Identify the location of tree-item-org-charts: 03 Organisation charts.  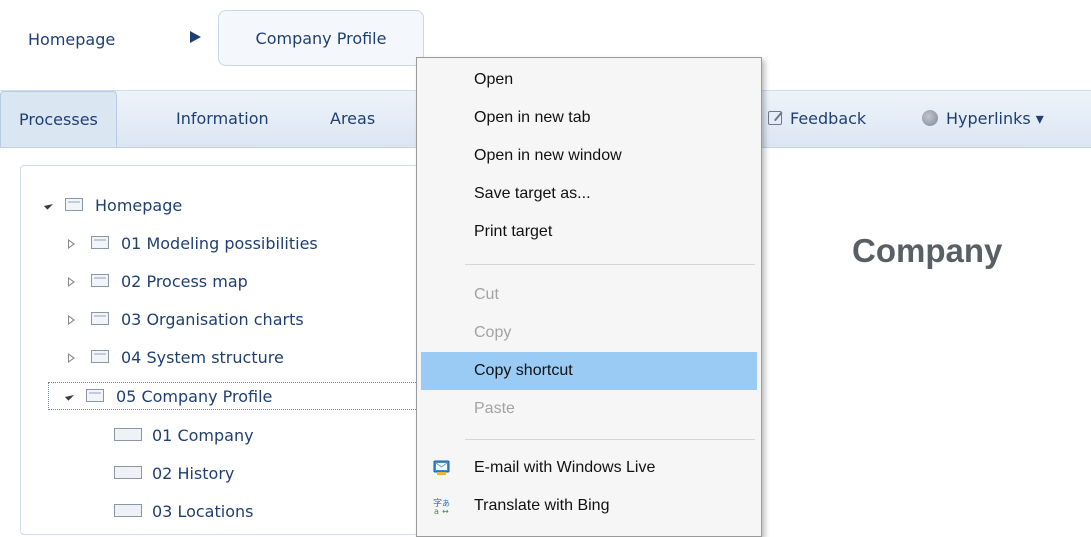
(186, 320).